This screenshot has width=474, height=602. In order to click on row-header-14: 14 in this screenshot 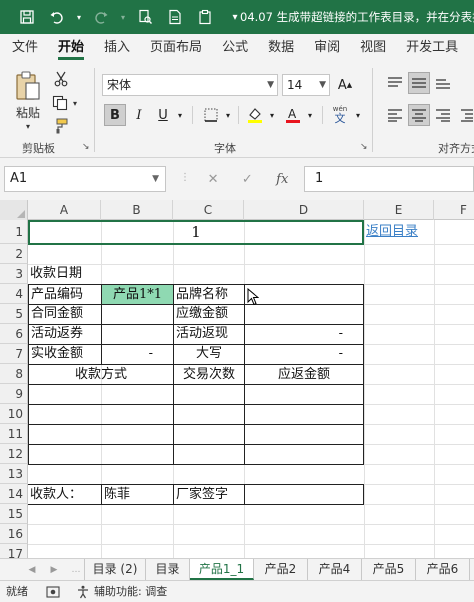, I will do `click(14, 494)`.